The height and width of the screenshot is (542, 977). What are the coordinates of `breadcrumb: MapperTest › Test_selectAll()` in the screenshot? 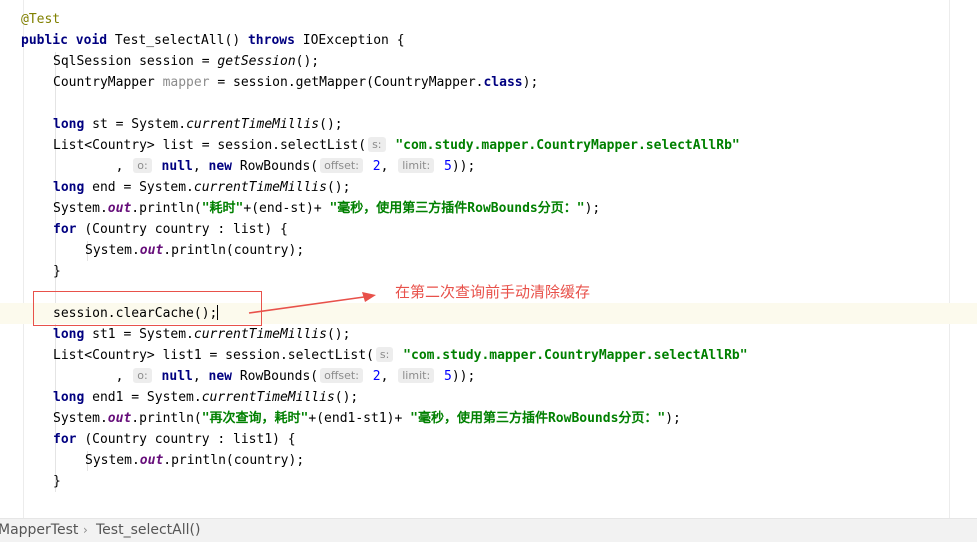 It's located at (488, 530).